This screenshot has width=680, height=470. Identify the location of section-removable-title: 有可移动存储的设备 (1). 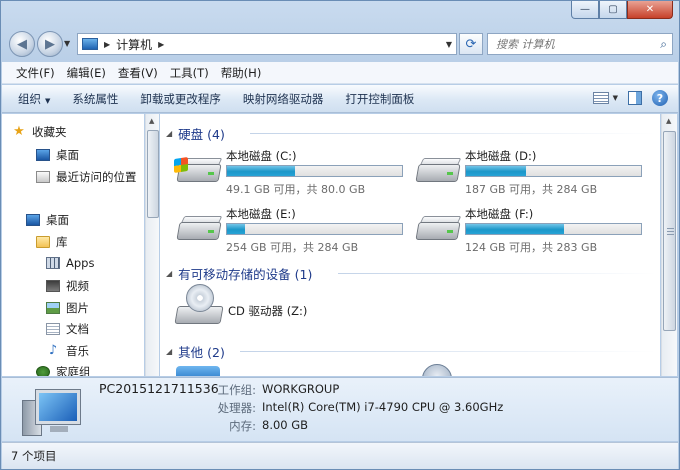
(245, 274).